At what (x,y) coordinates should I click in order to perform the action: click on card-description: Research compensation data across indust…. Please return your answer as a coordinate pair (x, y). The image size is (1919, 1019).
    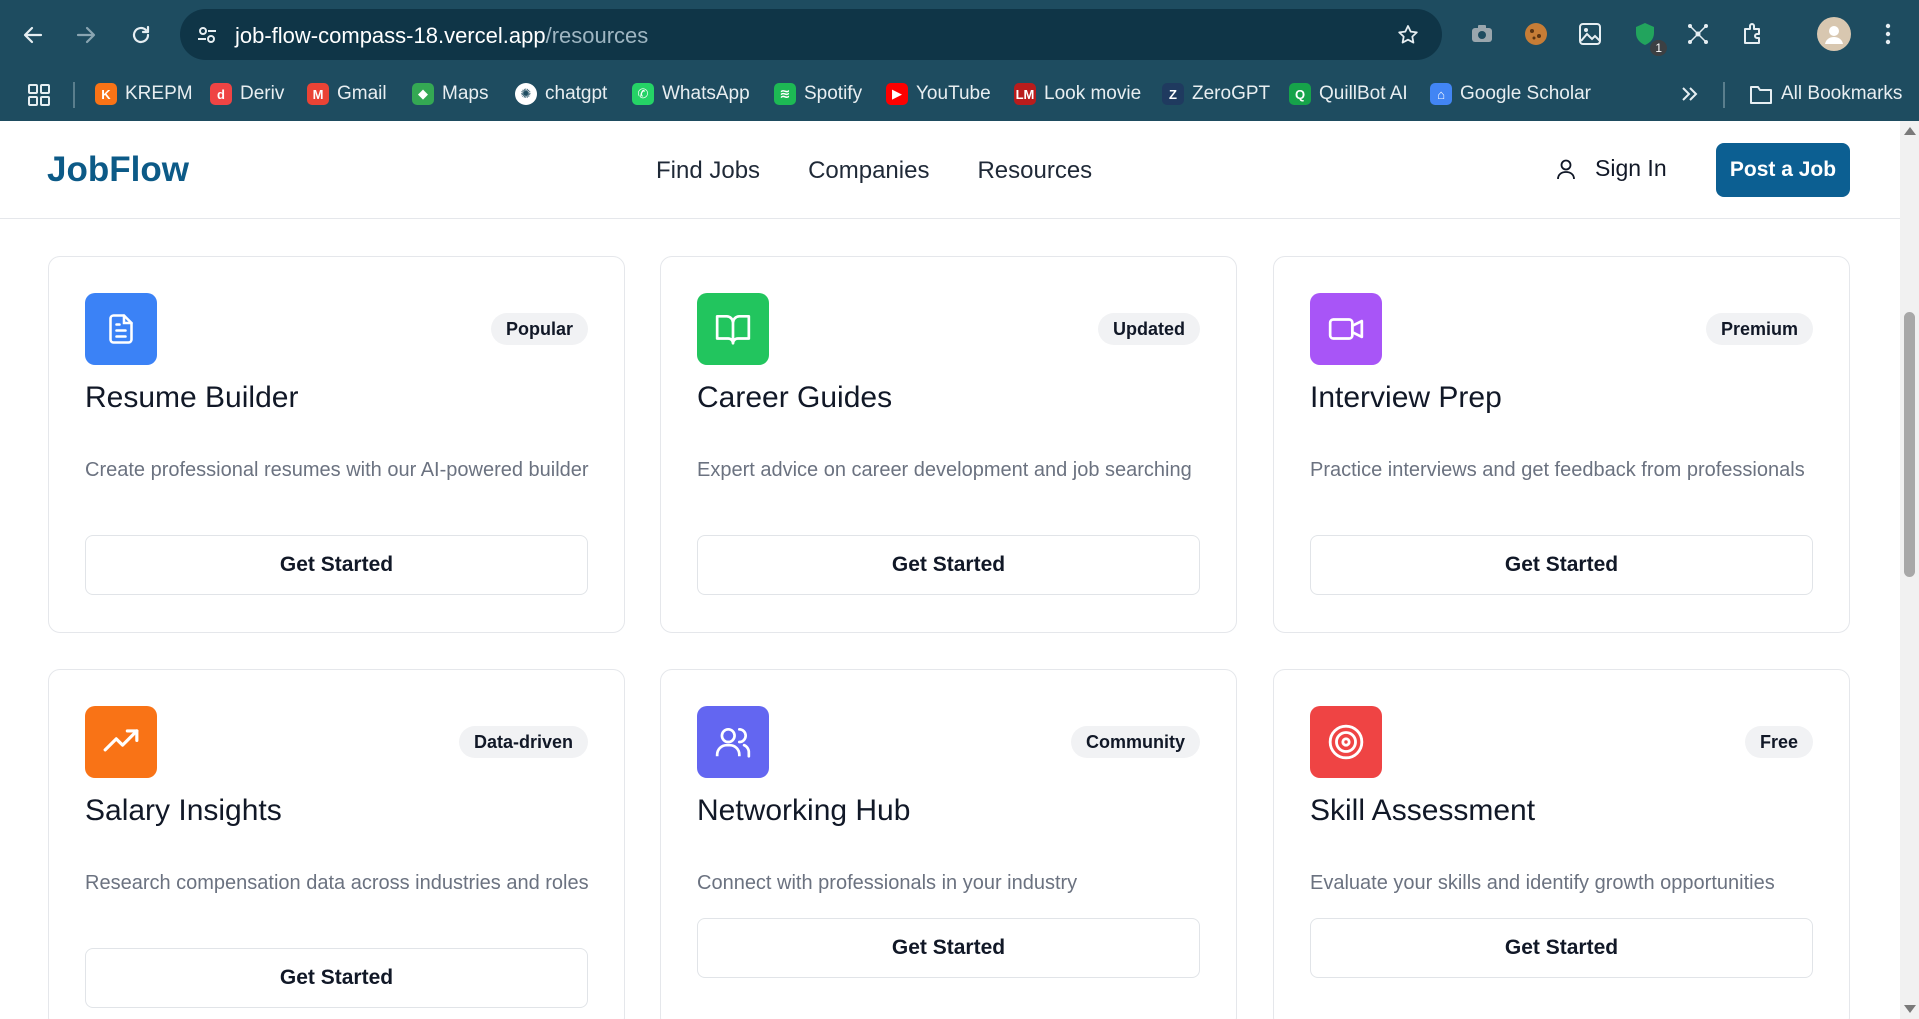
    Looking at the image, I should click on (337, 883).